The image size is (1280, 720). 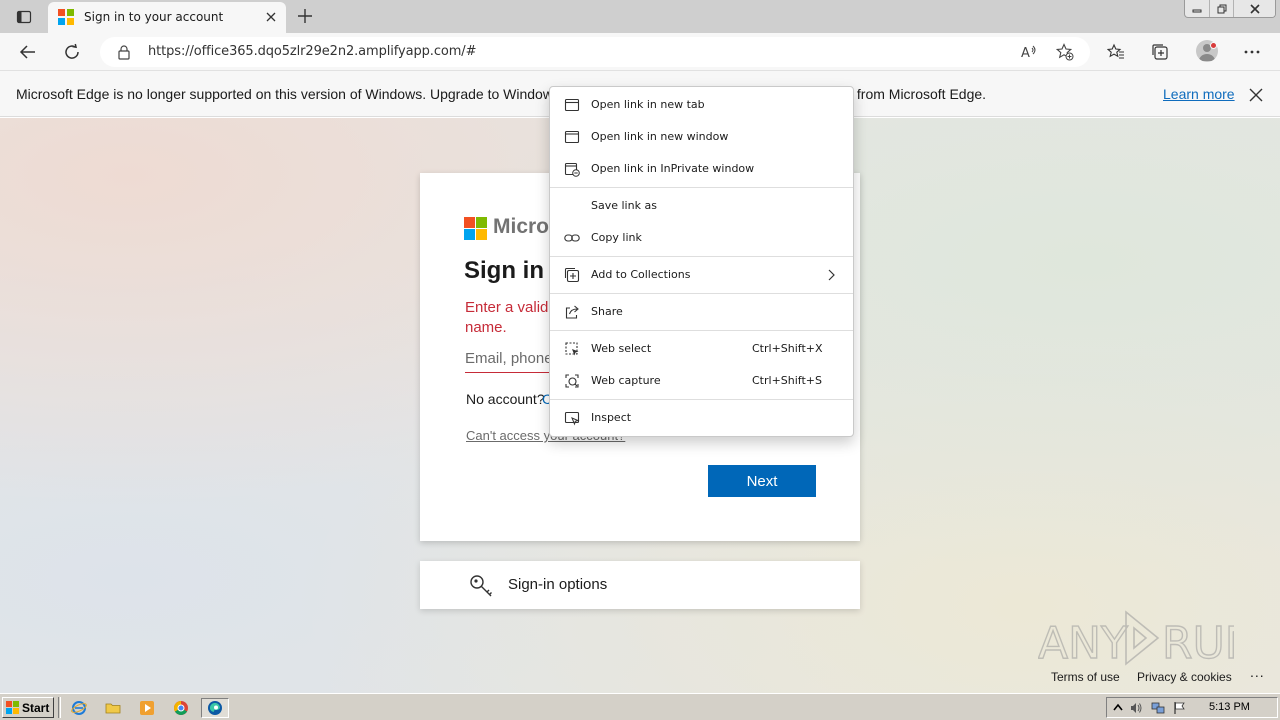 I want to click on network-icon, so click(x=1158, y=708).